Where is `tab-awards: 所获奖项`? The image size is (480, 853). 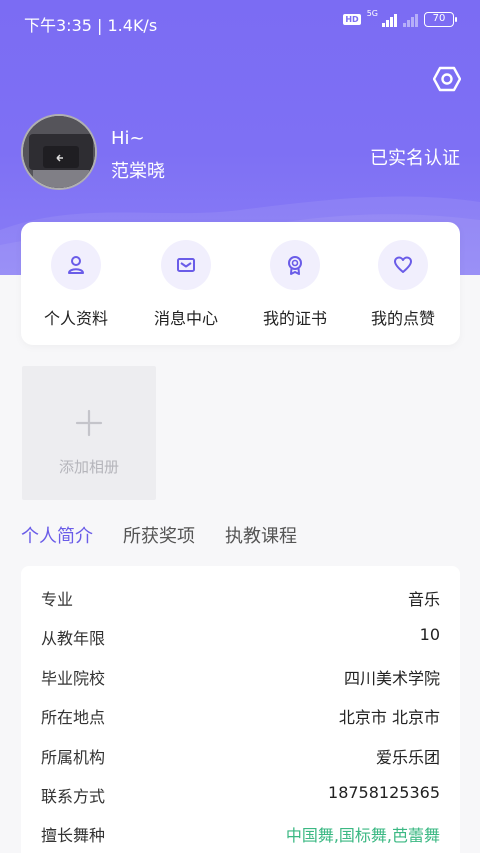 tab-awards: 所获奖项 is located at coordinates (159, 535).